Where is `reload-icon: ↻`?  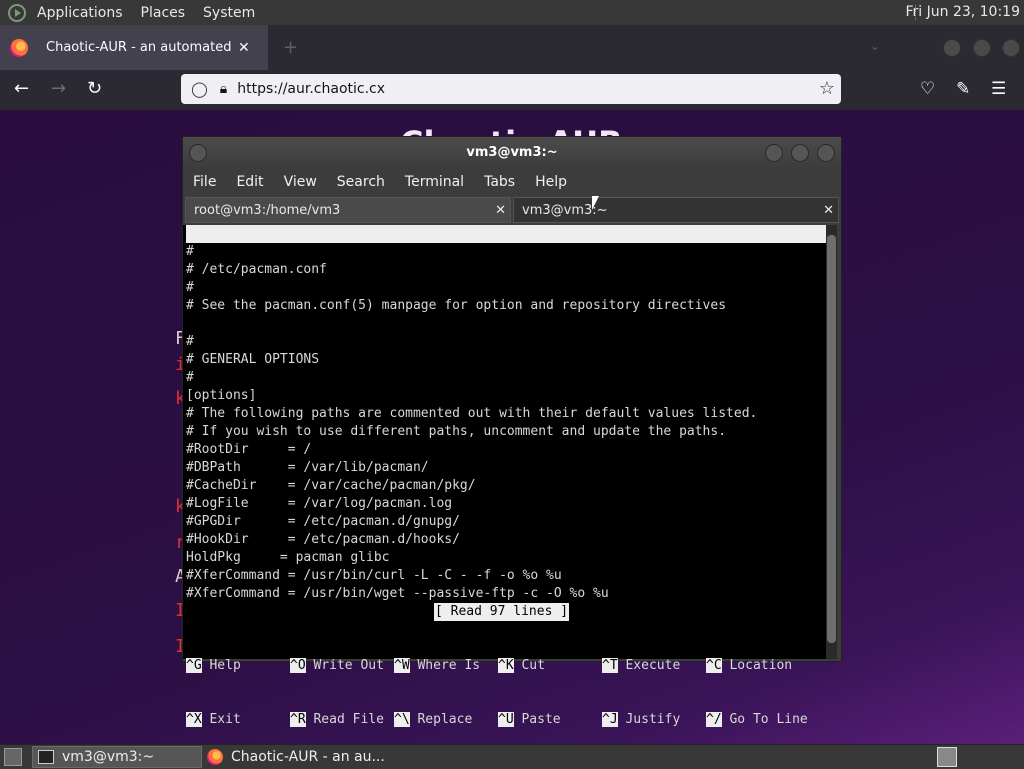 reload-icon: ↻ is located at coordinates (94, 88).